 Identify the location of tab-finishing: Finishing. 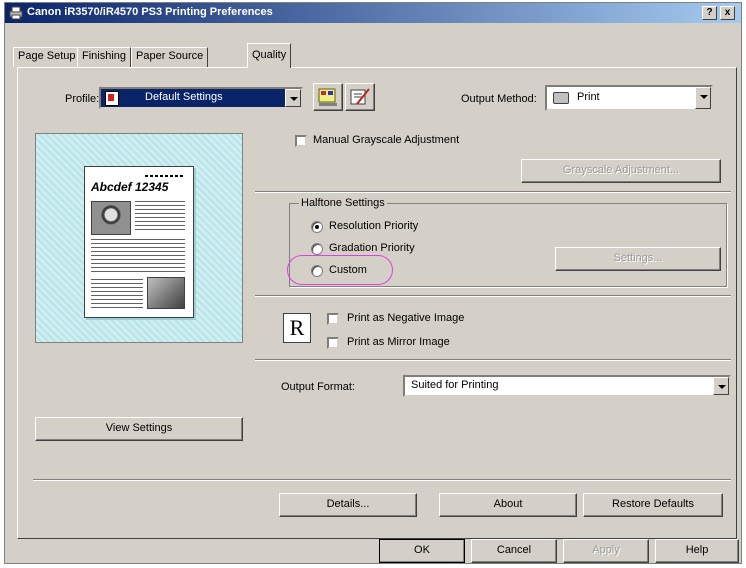
(104, 57).